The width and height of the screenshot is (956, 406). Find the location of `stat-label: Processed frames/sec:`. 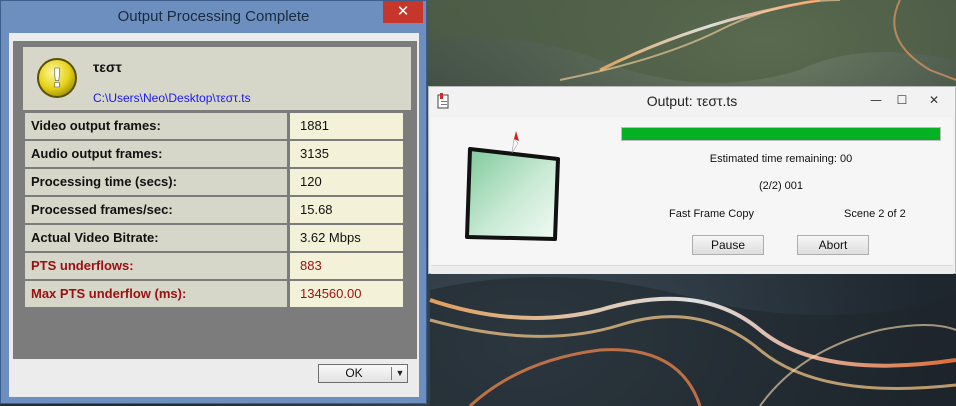

stat-label: Processed frames/sec: is located at coordinates (156, 210).